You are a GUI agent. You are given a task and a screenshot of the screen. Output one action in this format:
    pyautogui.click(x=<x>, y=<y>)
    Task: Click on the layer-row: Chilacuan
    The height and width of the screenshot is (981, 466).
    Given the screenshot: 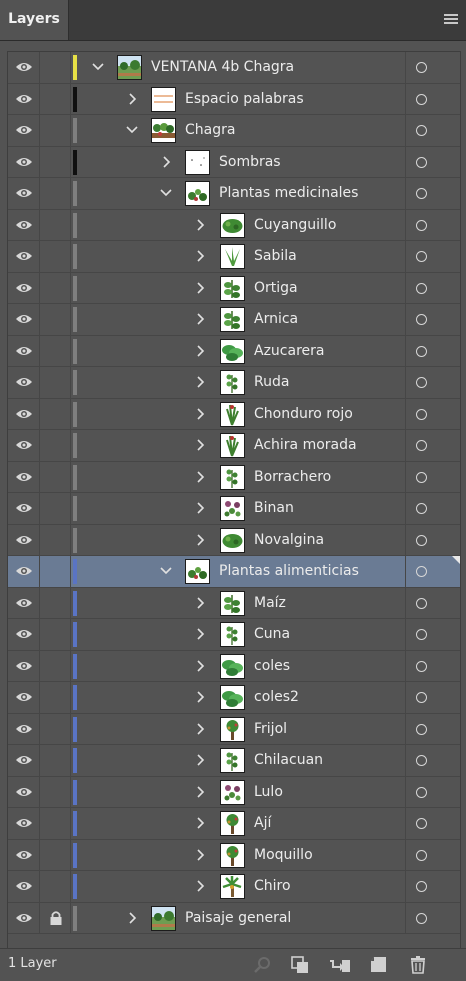 What is the action you would take?
    pyautogui.click(x=234, y=761)
    